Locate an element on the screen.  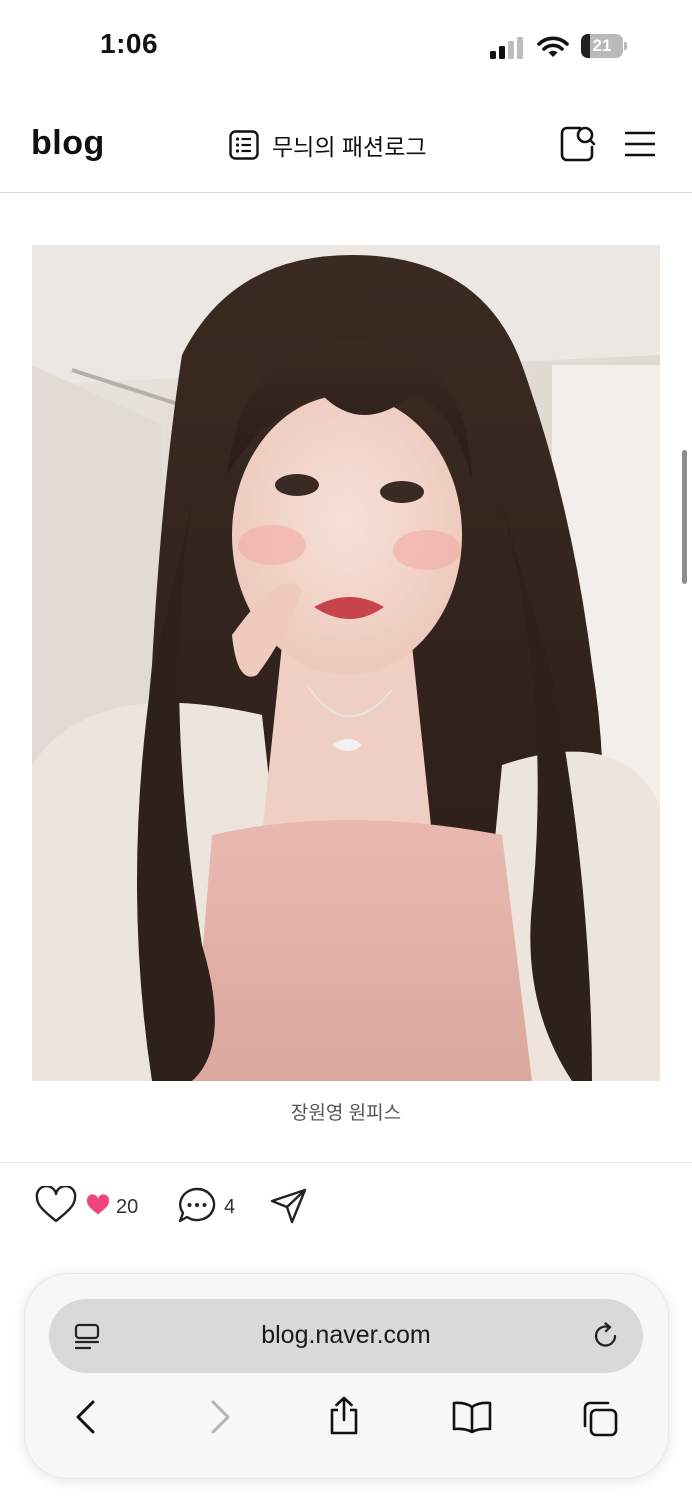
battery-percentage: 21 is located at coordinates (602, 45).